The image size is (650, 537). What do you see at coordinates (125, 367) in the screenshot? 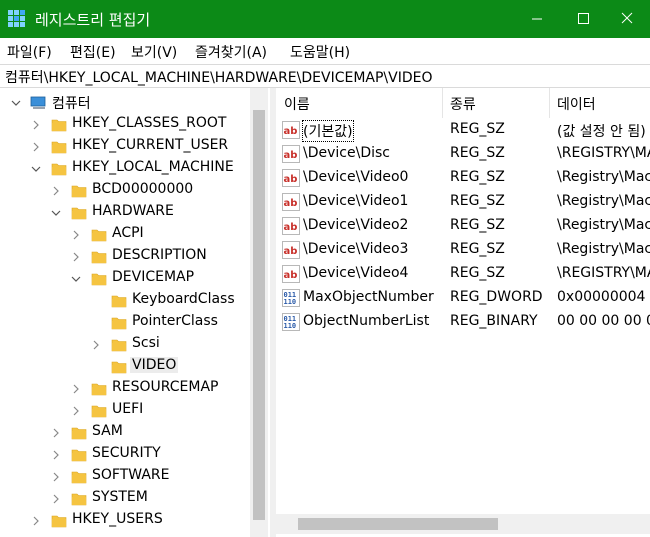
I see `tree-item: VIDEO` at bounding box center [125, 367].